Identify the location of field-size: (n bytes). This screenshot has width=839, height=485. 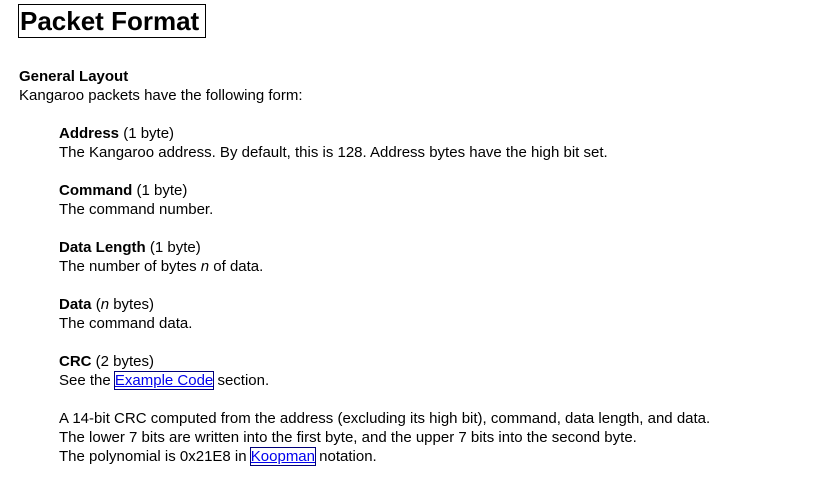
(125, 304).